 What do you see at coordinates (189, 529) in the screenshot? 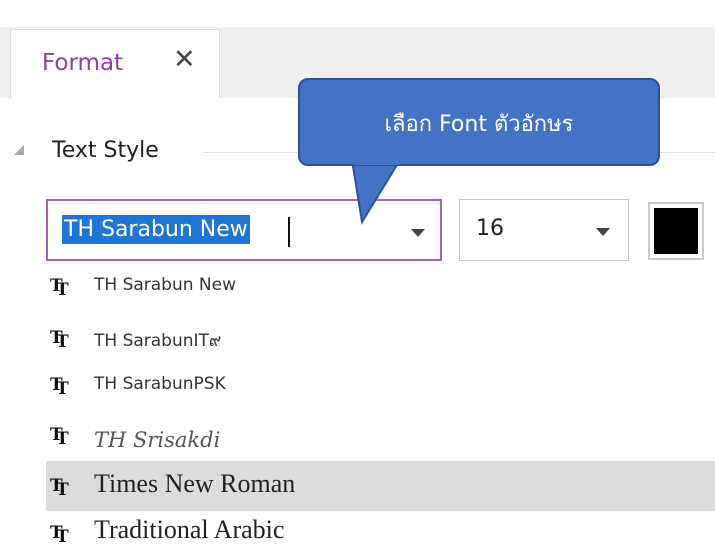
I see `font-option-label: Traditional Arabic` at bounding box center [189, 529].